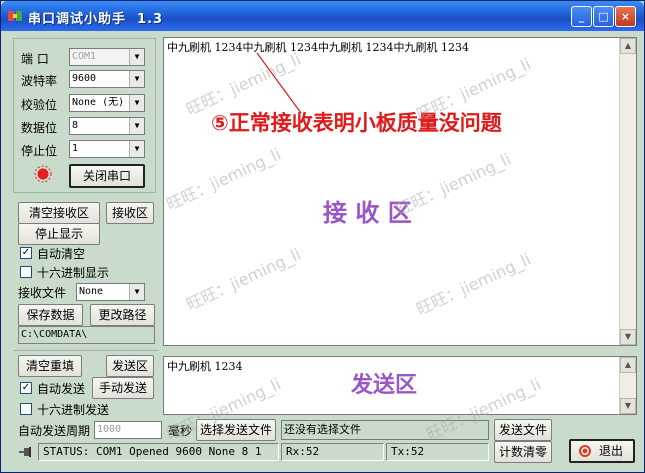  I want to click on annotation-text: ⑤正常接收表明小板质量没问题, so click(356, 123).